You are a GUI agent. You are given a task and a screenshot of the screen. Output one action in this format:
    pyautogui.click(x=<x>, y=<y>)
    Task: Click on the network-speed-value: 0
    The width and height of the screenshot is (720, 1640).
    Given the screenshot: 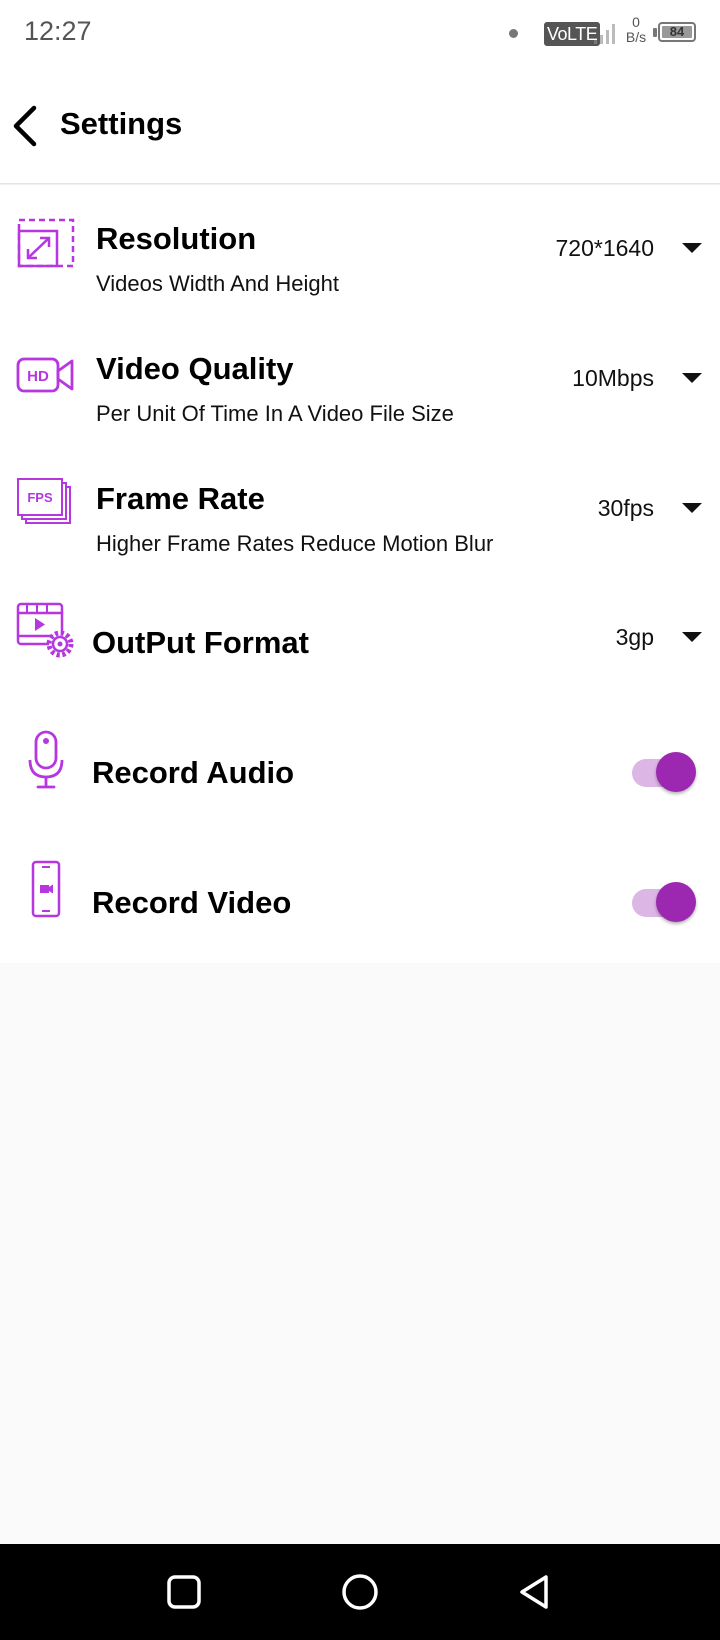 What is the action you would take?
    pyautogui.click(x=636, y=22)
    